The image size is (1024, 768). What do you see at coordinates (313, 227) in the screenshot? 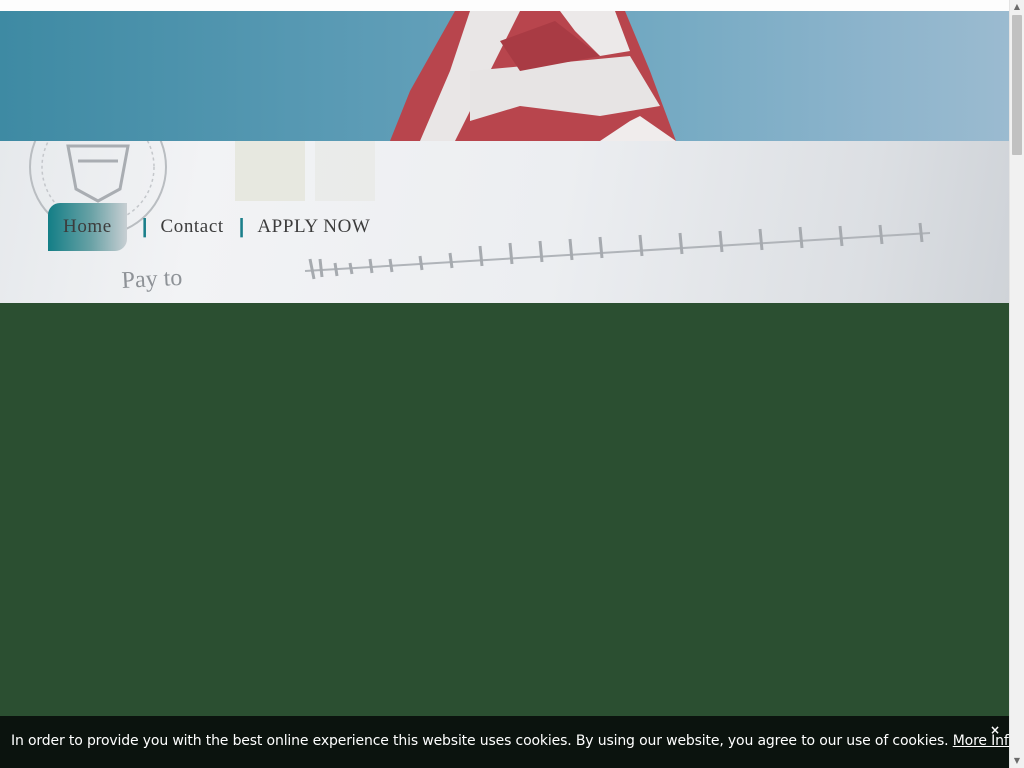
I see `nav-apply-now-link: APPLY NOW` at bounding box center [313, 227].